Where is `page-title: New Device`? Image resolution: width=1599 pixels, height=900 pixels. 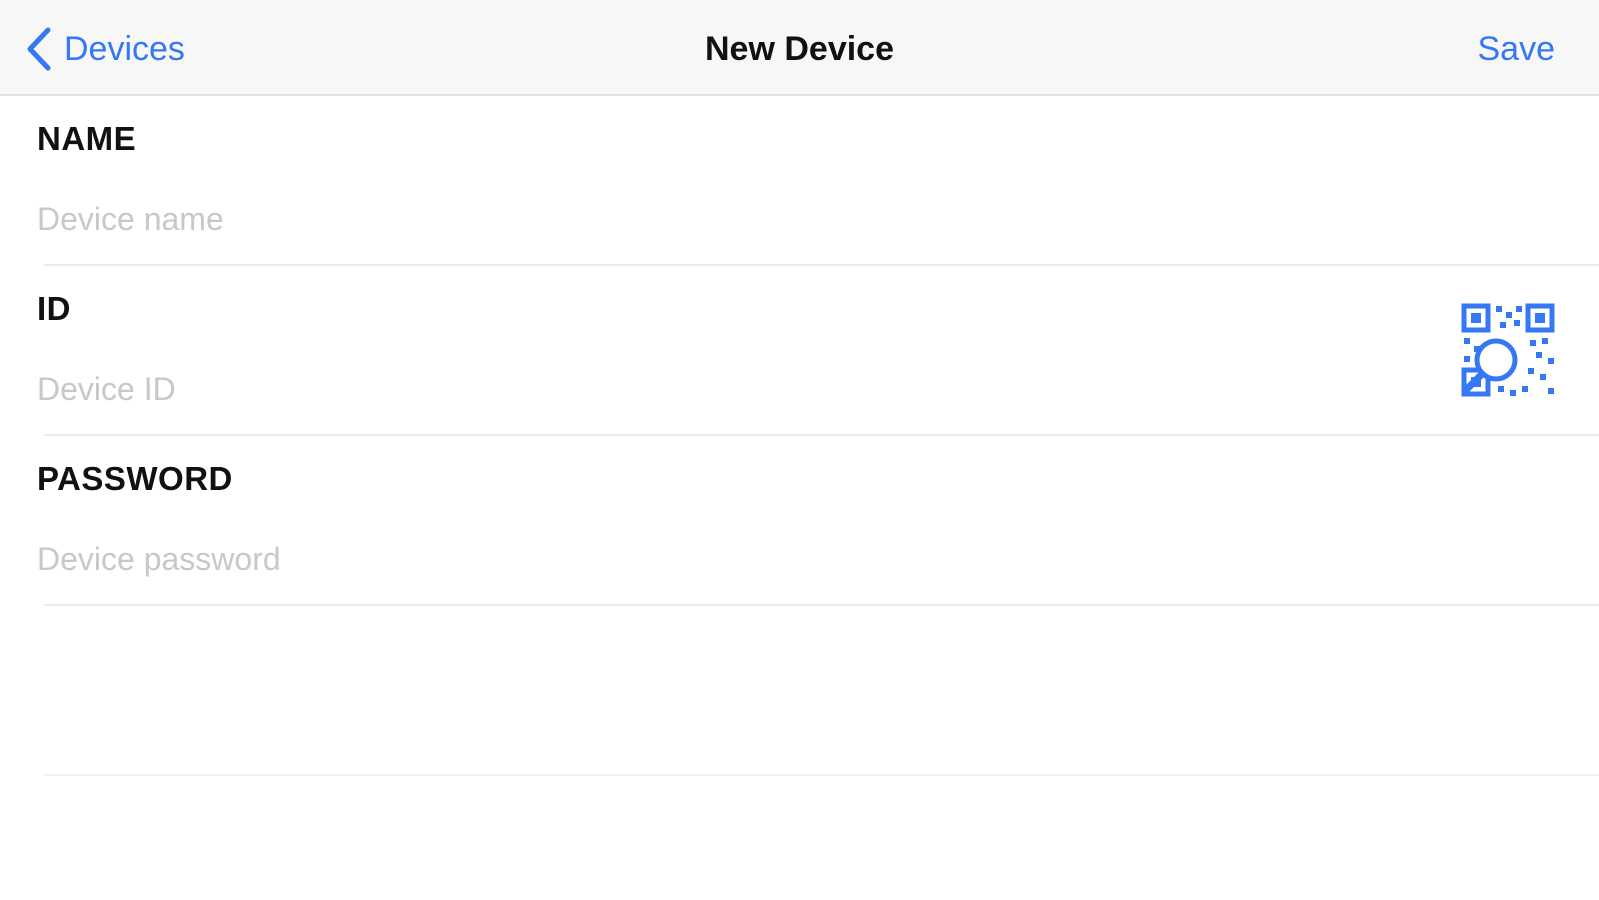
page-title: New Device is located at coordinates (799, 49).